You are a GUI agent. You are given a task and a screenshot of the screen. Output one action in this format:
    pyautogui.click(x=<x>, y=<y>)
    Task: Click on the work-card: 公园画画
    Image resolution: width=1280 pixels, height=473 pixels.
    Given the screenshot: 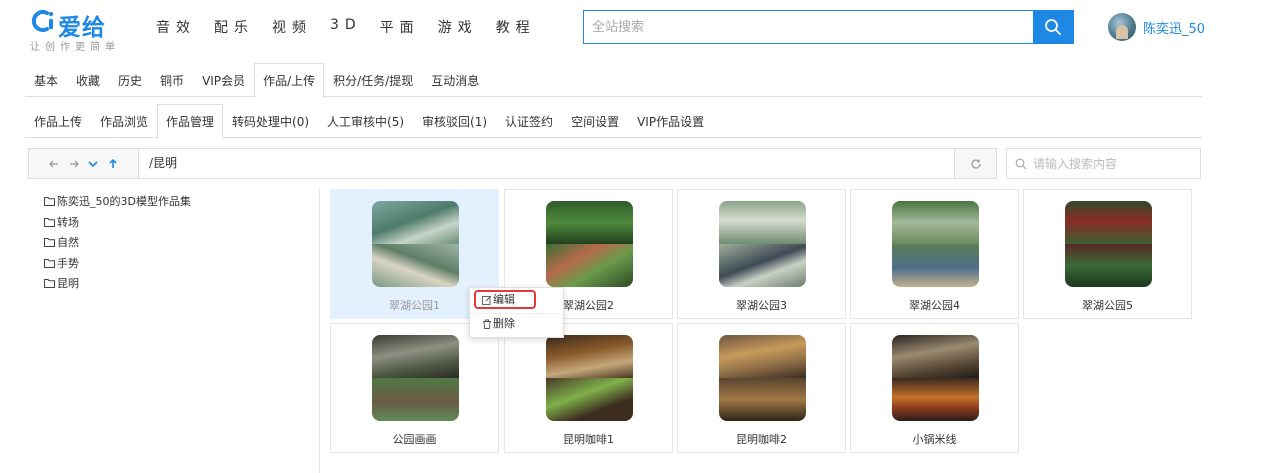 What is the action you would take?
    pyautogui.click(x=414, y=388)
    